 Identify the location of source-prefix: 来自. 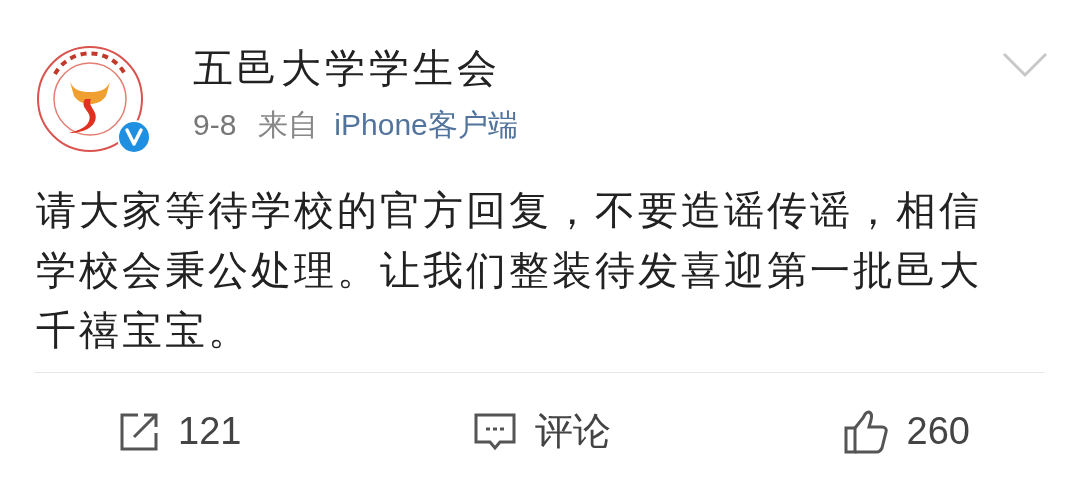
(288, 125).